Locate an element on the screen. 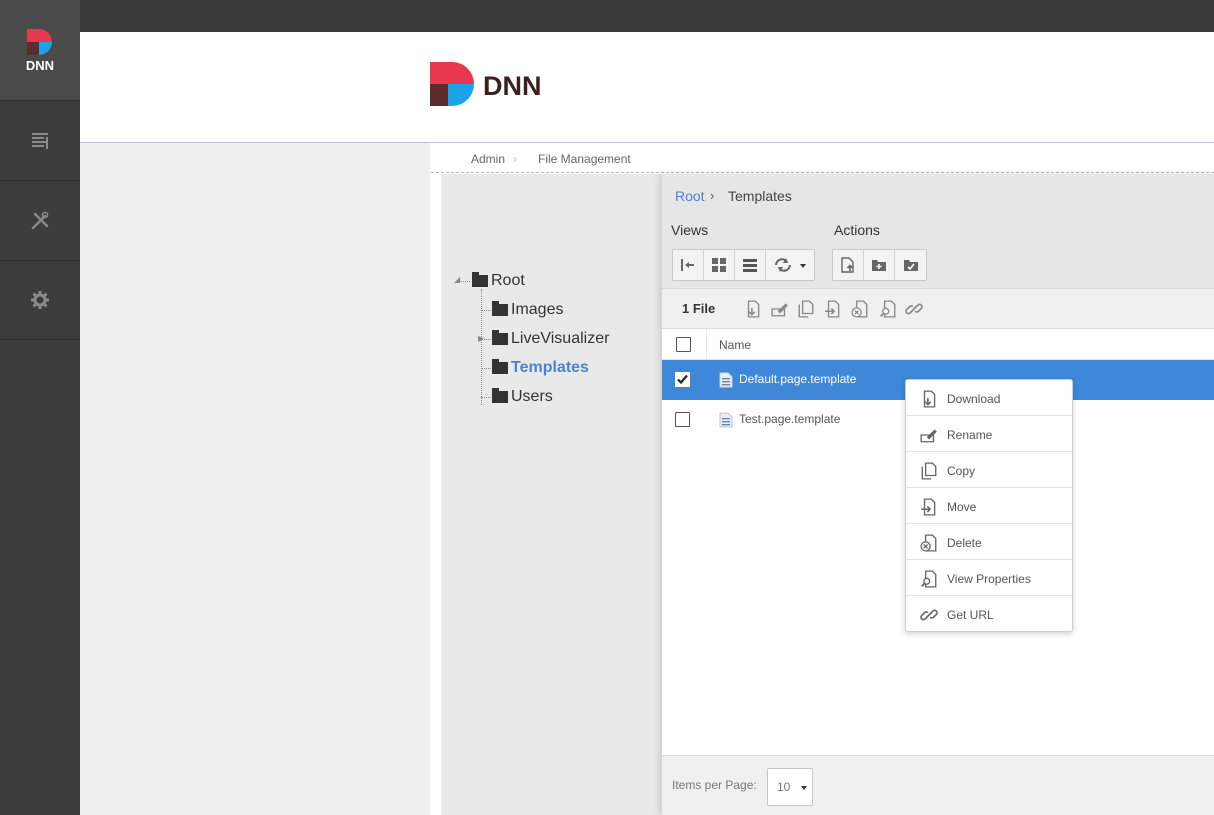 Image resolution: width=1214 pixels, height=815 pixels. sync-folder-button is located at coordinates (910, 265).